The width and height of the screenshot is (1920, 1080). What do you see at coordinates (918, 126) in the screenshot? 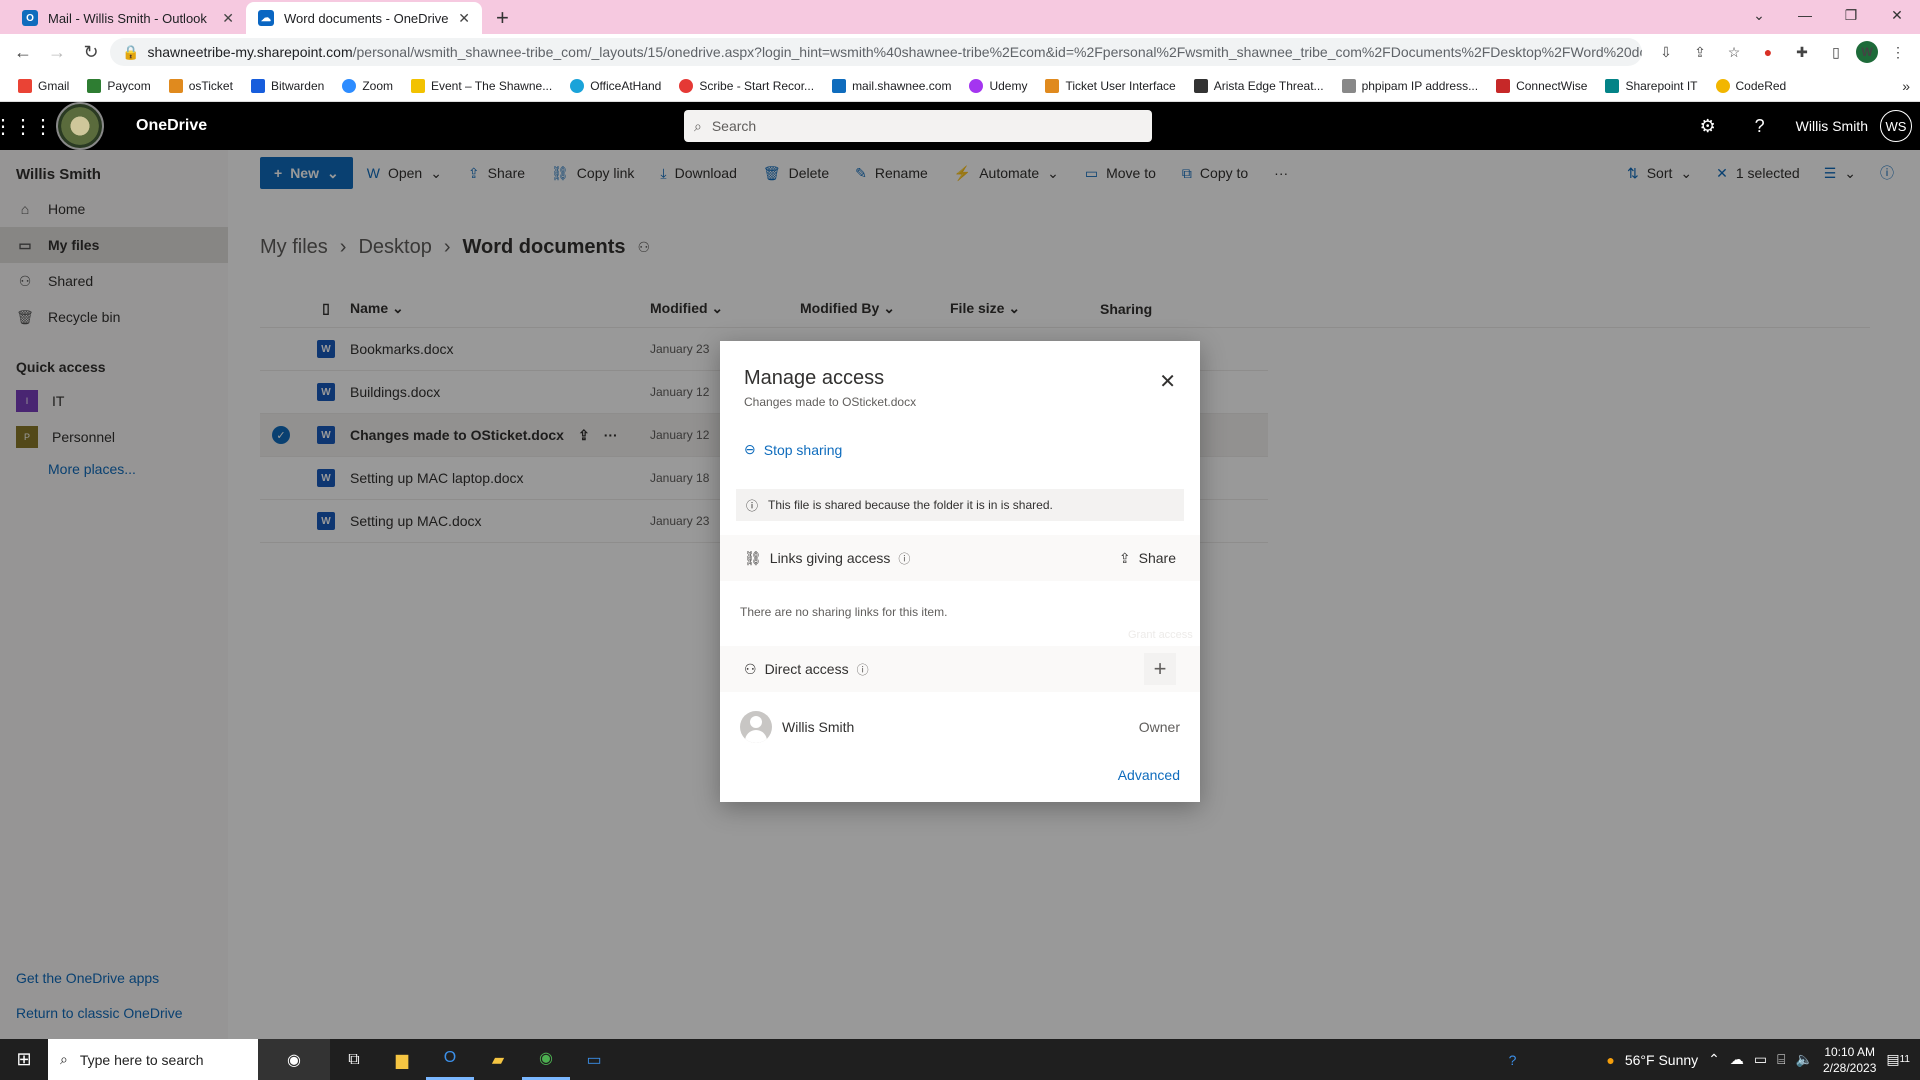
I see `search-box: ⌕ Search` at bounding box center [918, 126].